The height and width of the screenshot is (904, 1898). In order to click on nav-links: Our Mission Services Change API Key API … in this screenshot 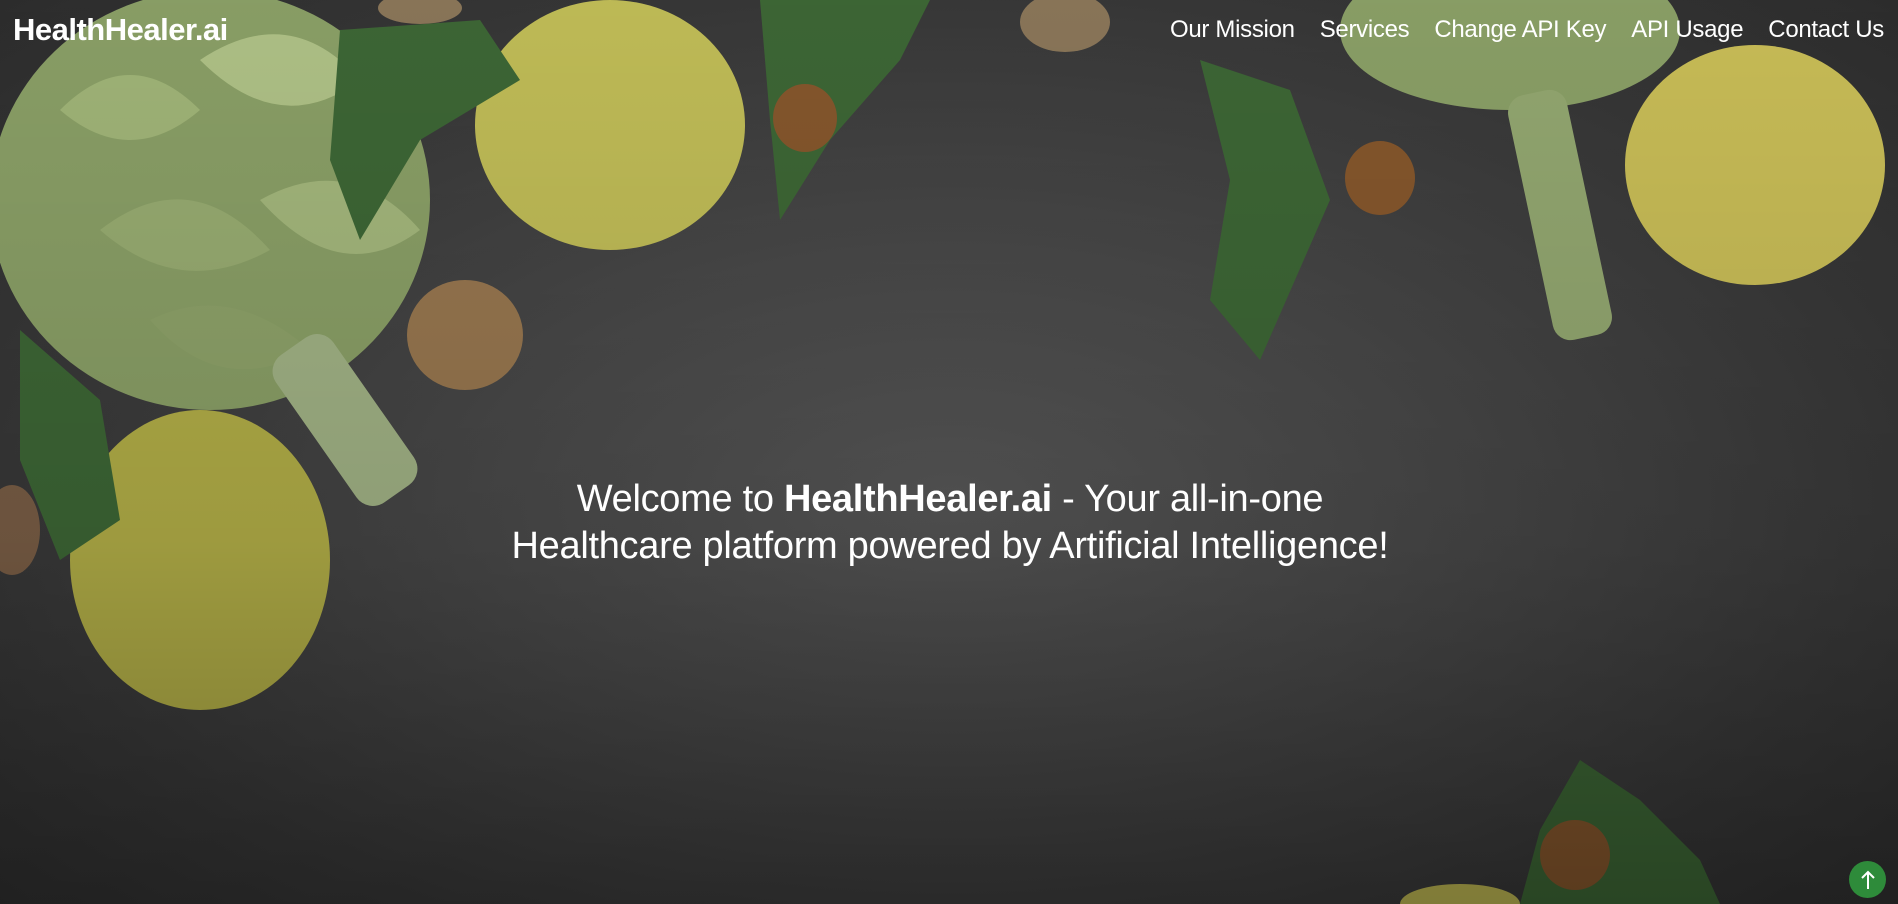, I will do `click(1527, 30)`.